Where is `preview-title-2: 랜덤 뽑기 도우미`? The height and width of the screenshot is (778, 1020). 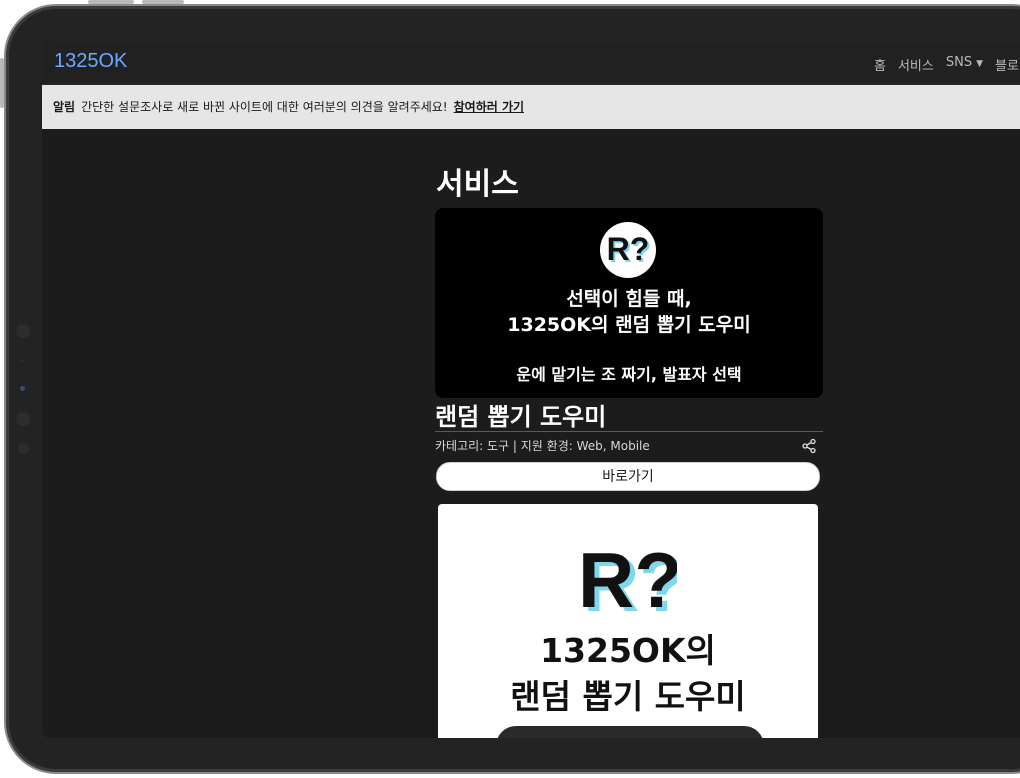 preview-title-2: 랜덤 뽑기 도우미 is located at coordinates (628, 696).